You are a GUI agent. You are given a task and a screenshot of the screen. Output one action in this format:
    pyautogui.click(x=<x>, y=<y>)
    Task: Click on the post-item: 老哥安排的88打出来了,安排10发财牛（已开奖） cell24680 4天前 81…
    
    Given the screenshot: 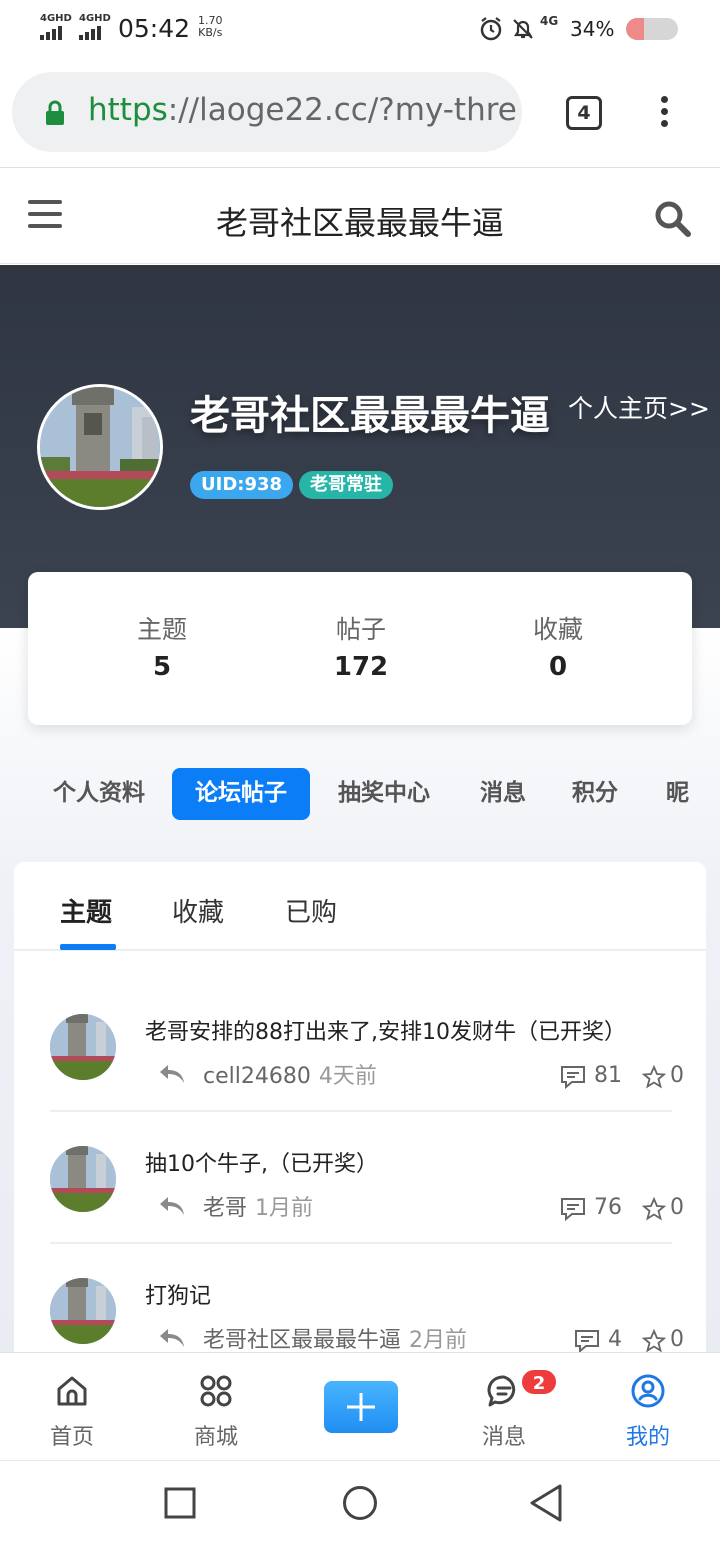 What is the action you would take?
    pyautogui.click(x=367, y=1046)
    